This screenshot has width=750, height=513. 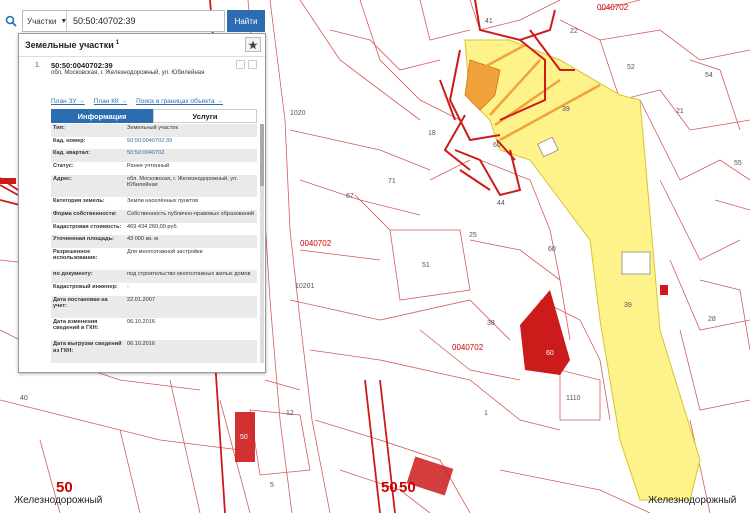 What do you see at coordinates (709, 75) in the screenshot?
I see `parcel-number: 54` at bounding box center [709, 75].